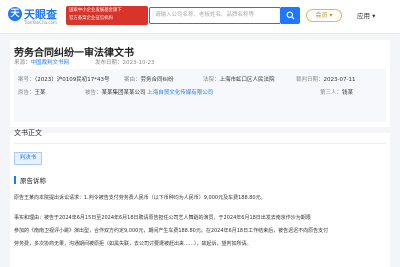  I want to click on search-button, so click(290, 15).